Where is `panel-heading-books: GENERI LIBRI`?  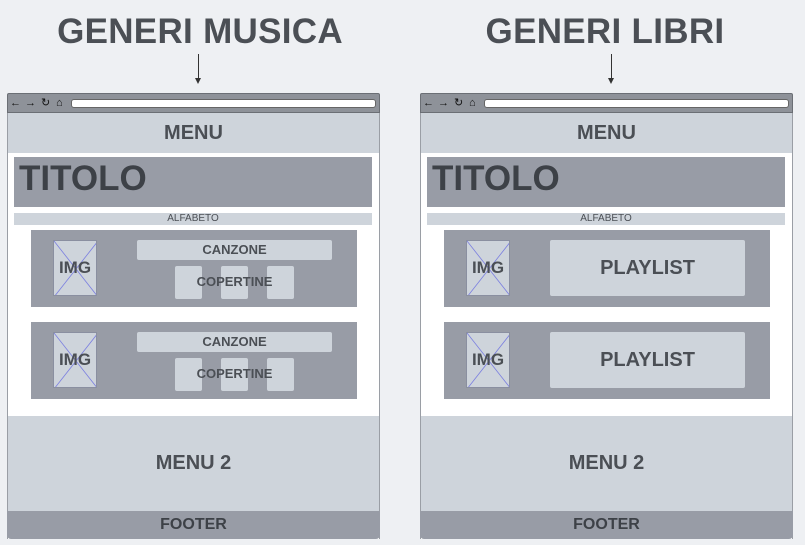 panel-heading-books: GENERI LIBRI is located at coordinates (605, 31).